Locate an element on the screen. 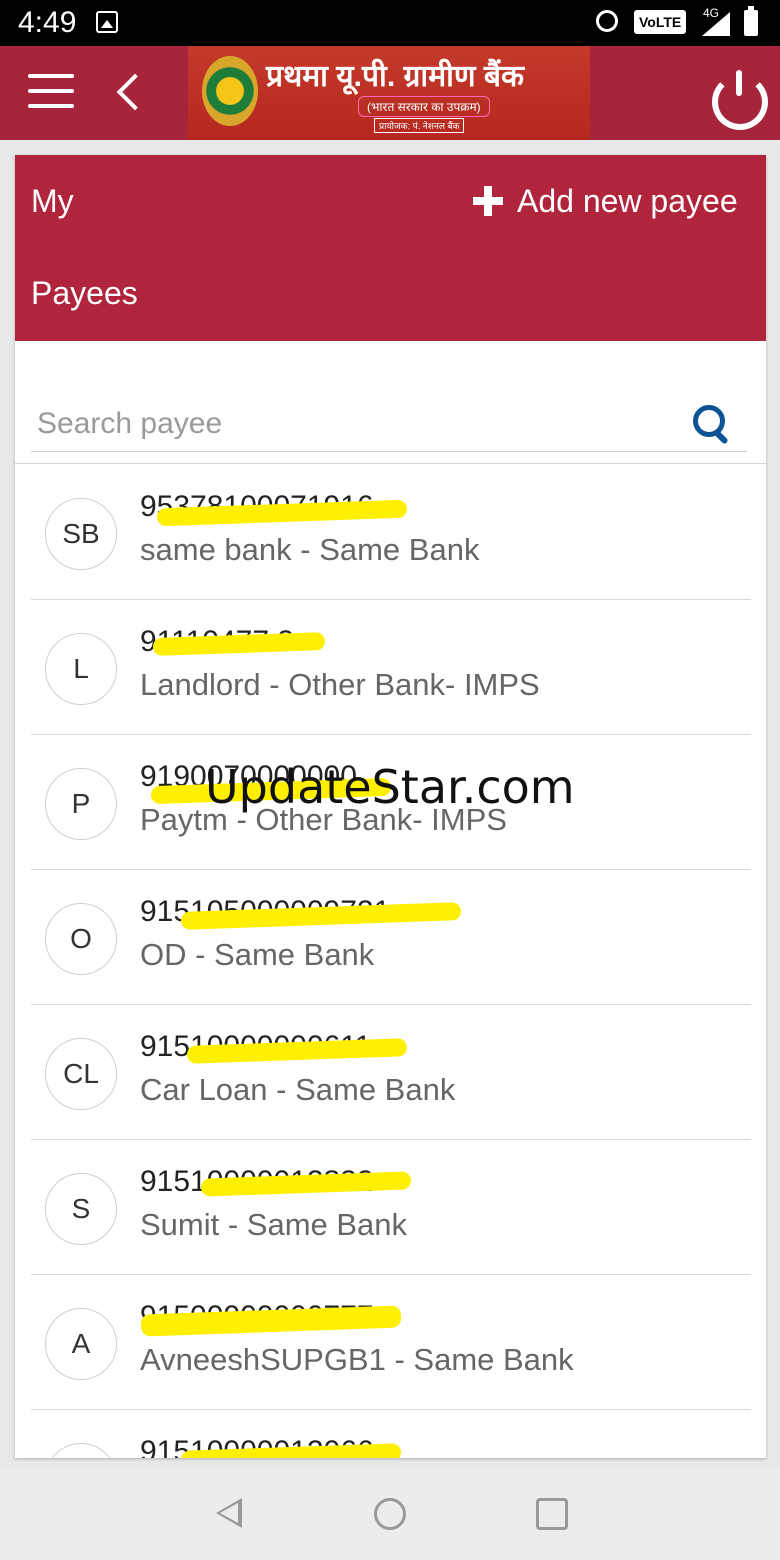  list-item: SB 95378100071916 same bank - Same Bank is located at coordinates (391, 532).